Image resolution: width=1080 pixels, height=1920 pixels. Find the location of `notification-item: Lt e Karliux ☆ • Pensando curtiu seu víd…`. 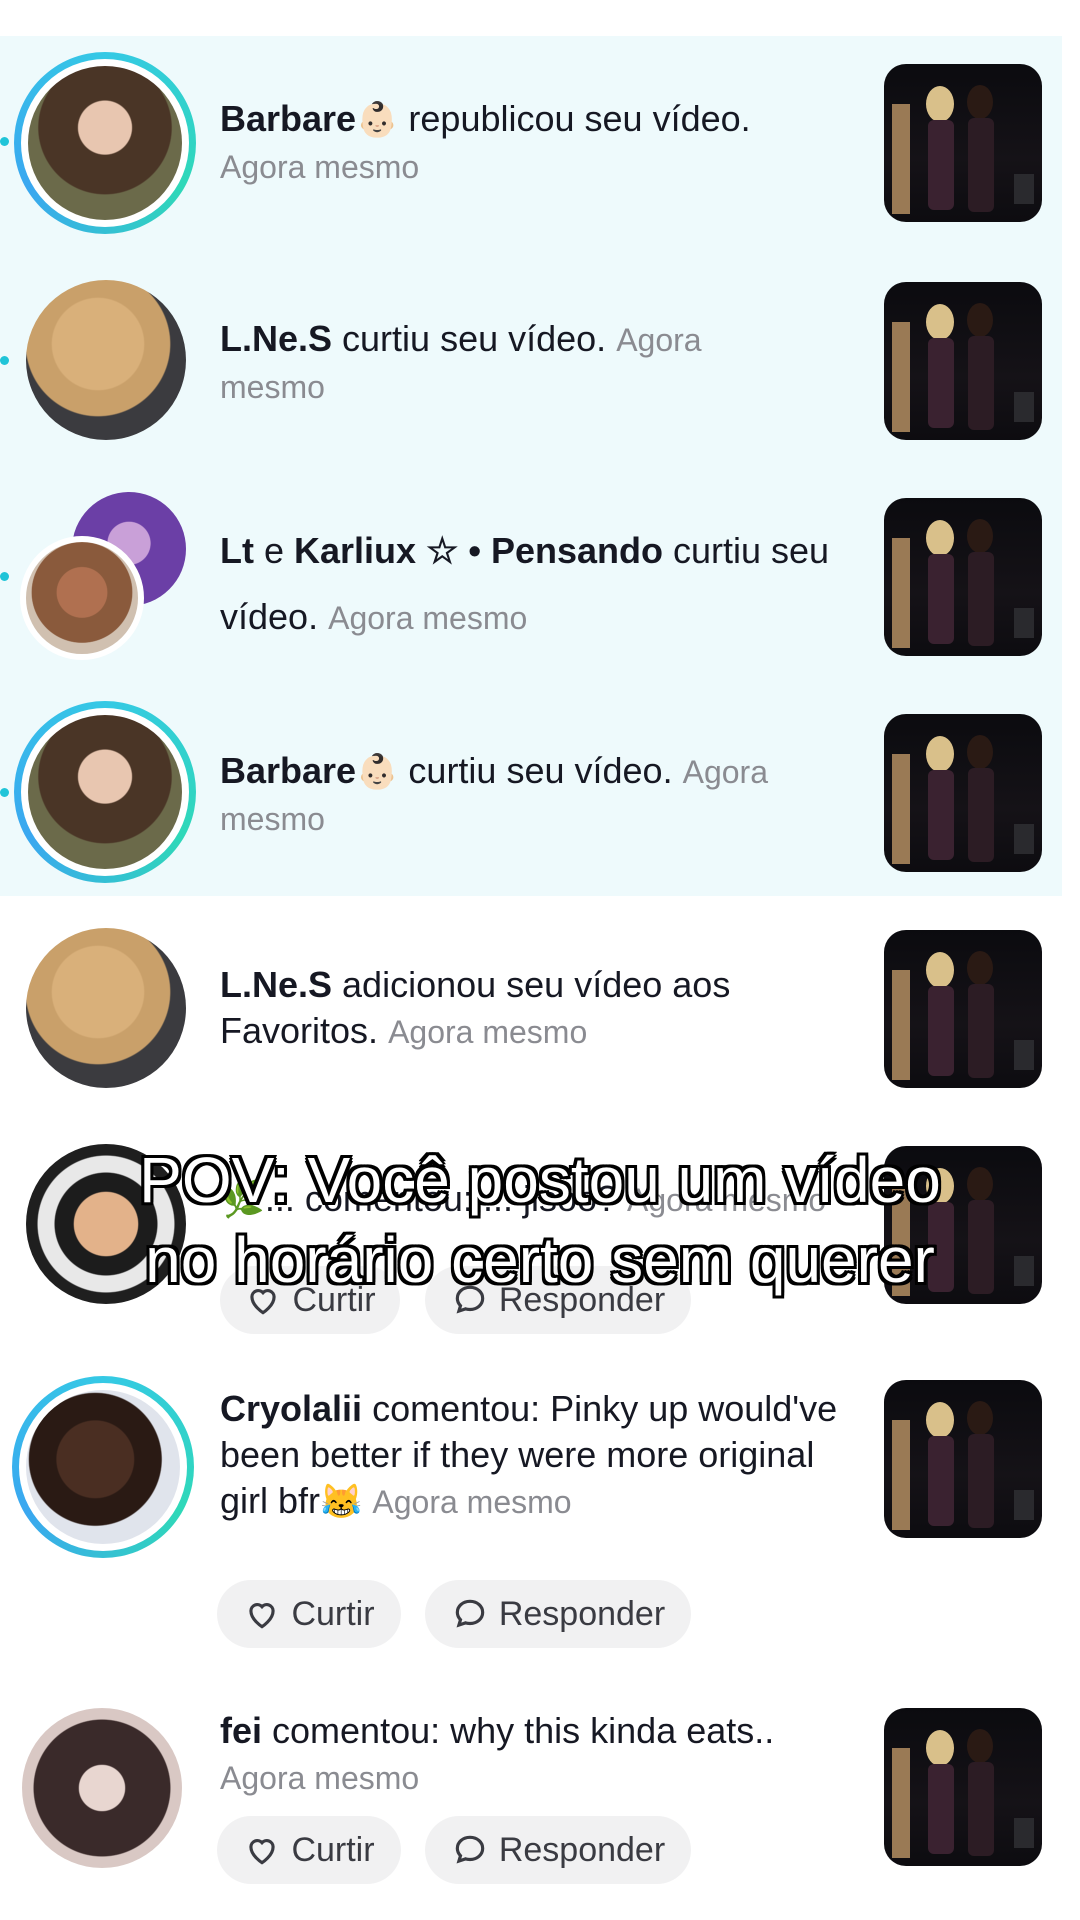

notification-item: Lt e Karliux ☆ • Pensando curtiu seu víd… is located at coordinates (540, 576).